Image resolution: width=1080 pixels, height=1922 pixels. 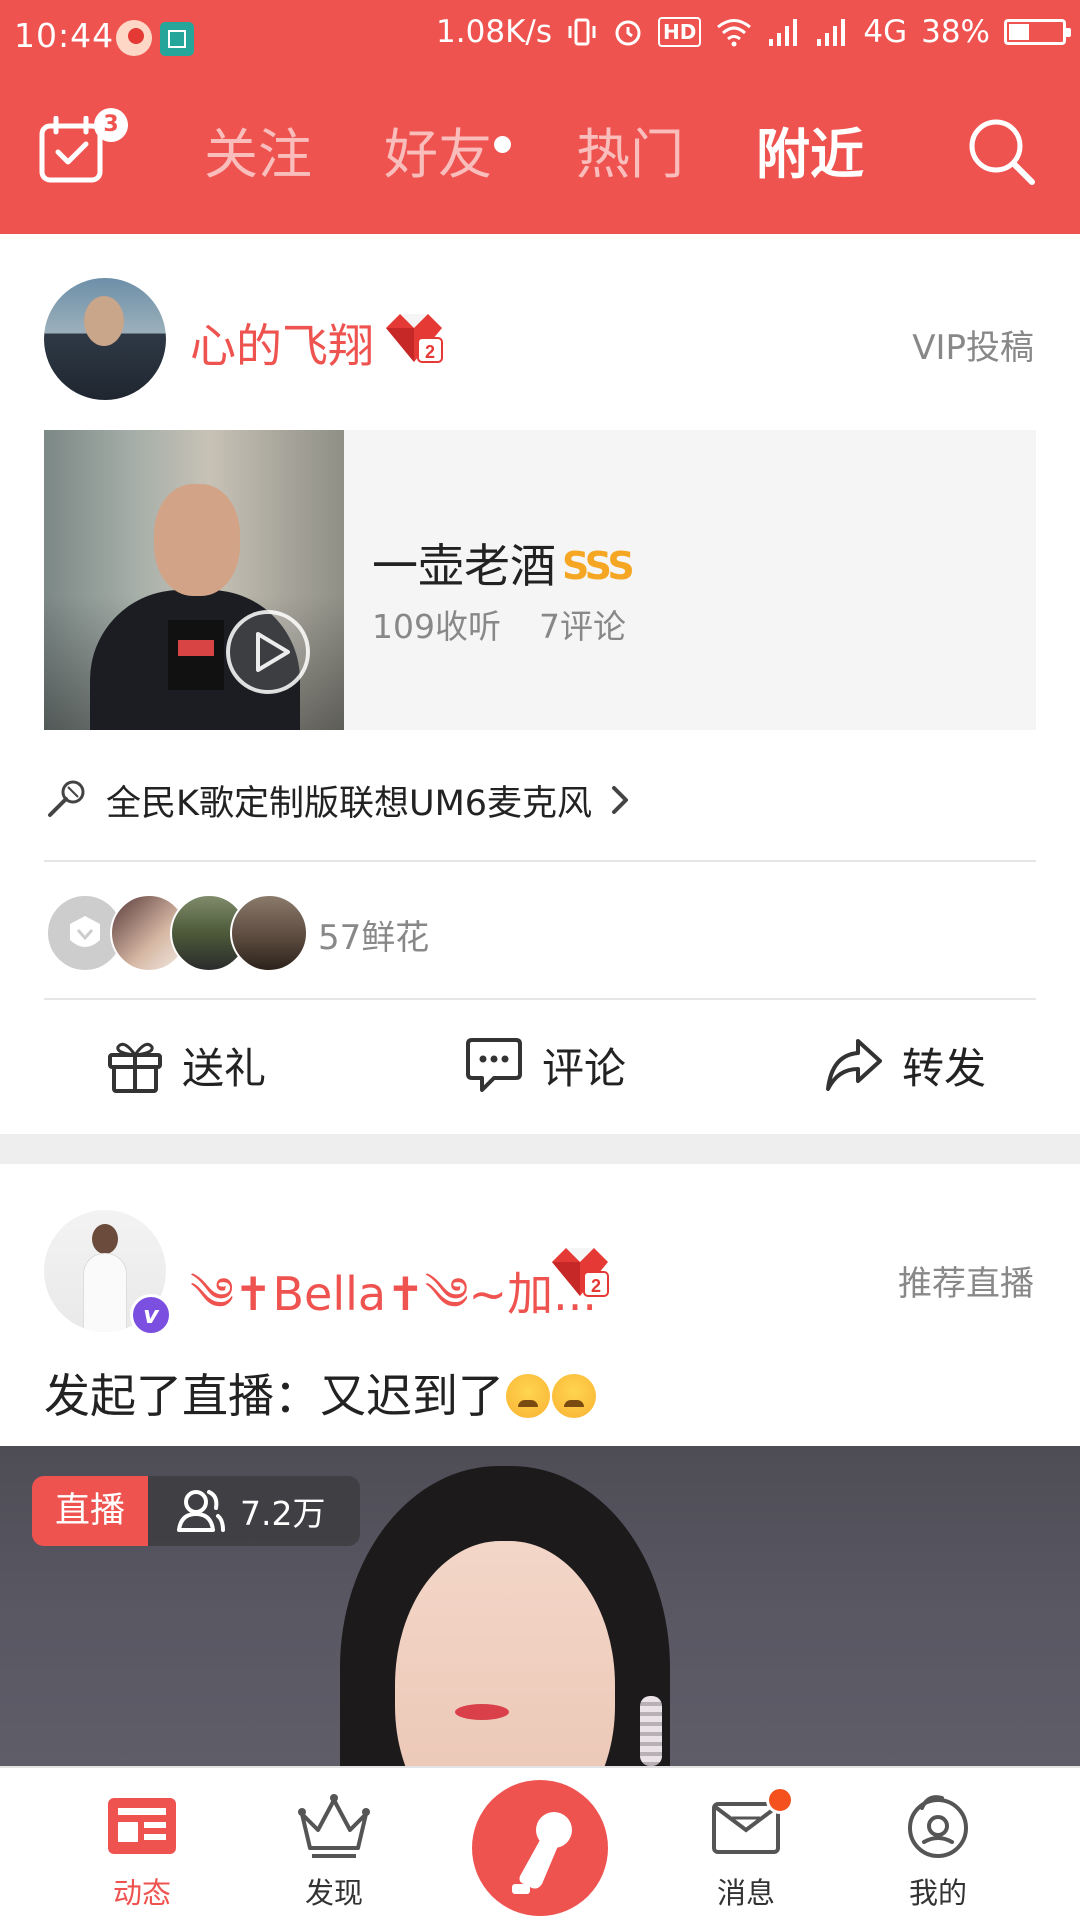 I want to click on bottom-nav: 动态 发现 消息 我的, so click(x=540, y=1843).